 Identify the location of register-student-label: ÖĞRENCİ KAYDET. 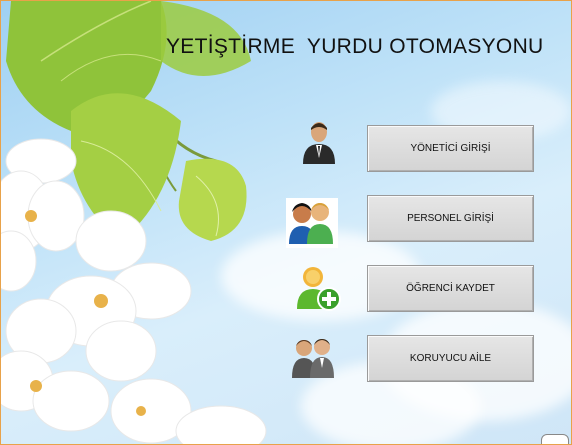
(450, 288).